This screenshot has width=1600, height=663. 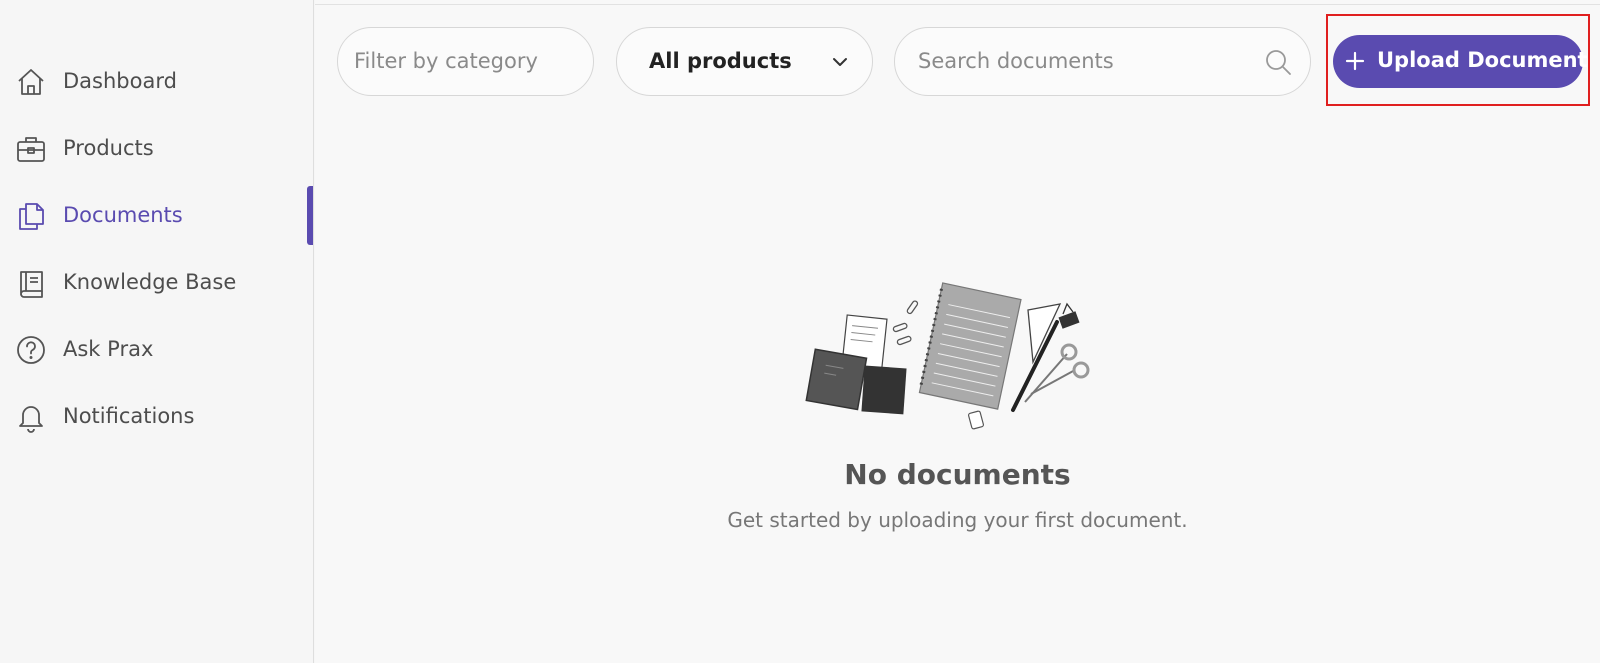 I want to click on sidebar-item-label: Ask Prax, so click(x=108, y=349).